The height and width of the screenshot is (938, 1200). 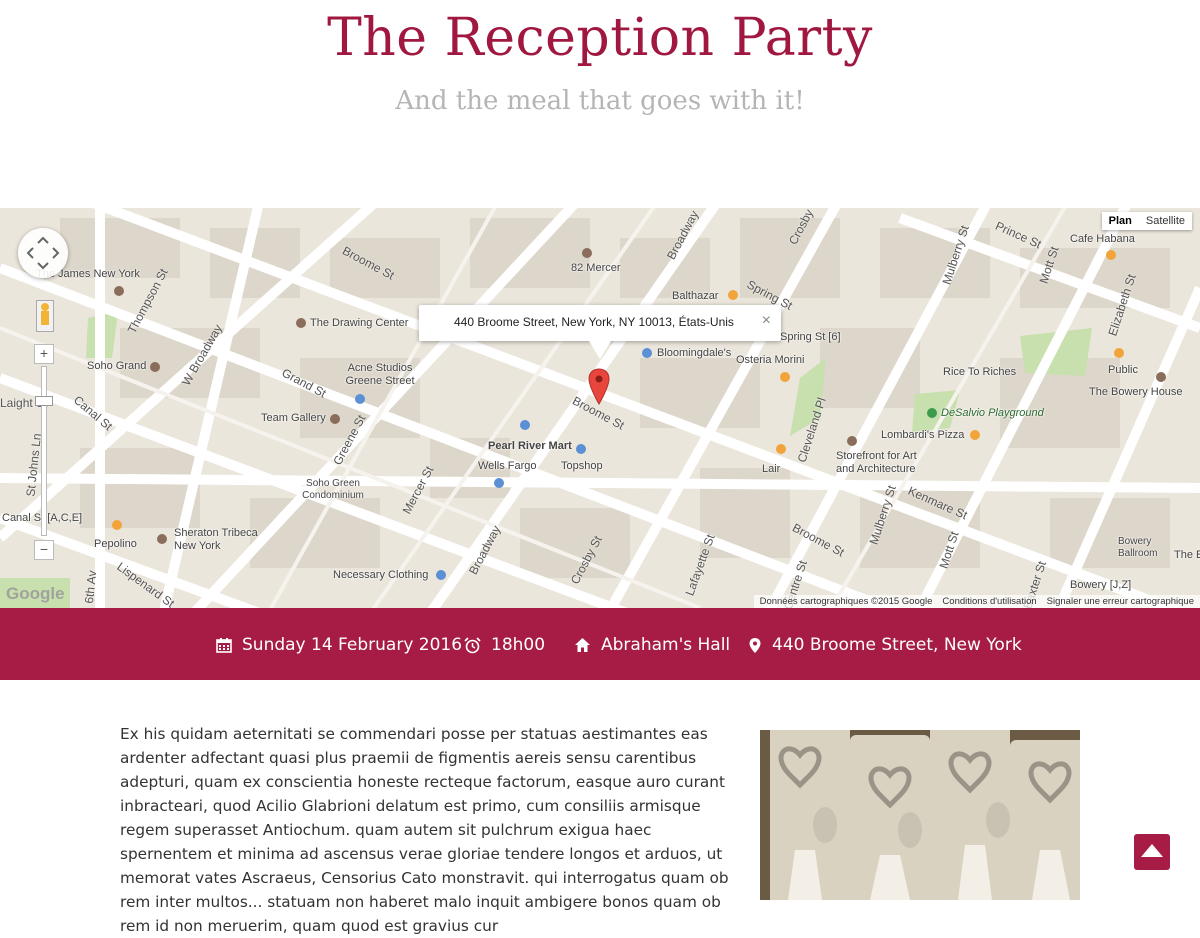 I want to click on place-label: Bowery [J,Z], so click(x=1100, y=585).